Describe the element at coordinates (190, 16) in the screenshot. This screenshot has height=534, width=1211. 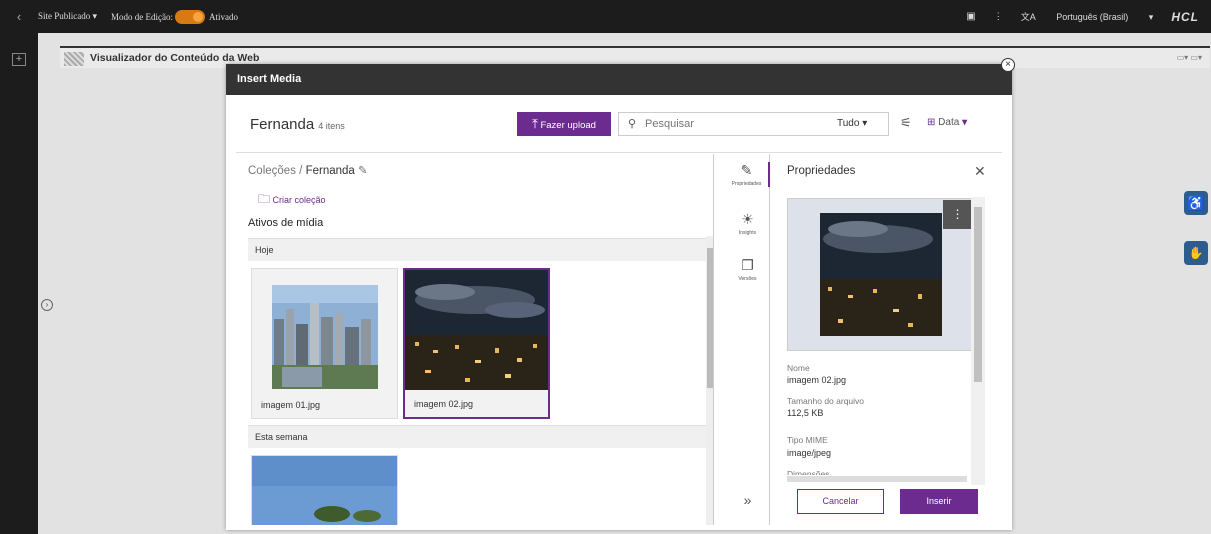
I see `edit-mode-toggle` at that location.